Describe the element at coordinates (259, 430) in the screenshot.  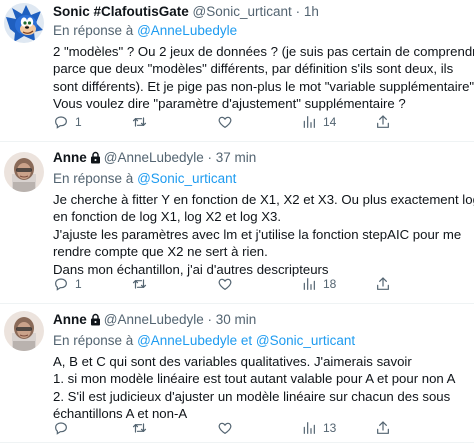
I see `tweet-actions: 13` at that location.